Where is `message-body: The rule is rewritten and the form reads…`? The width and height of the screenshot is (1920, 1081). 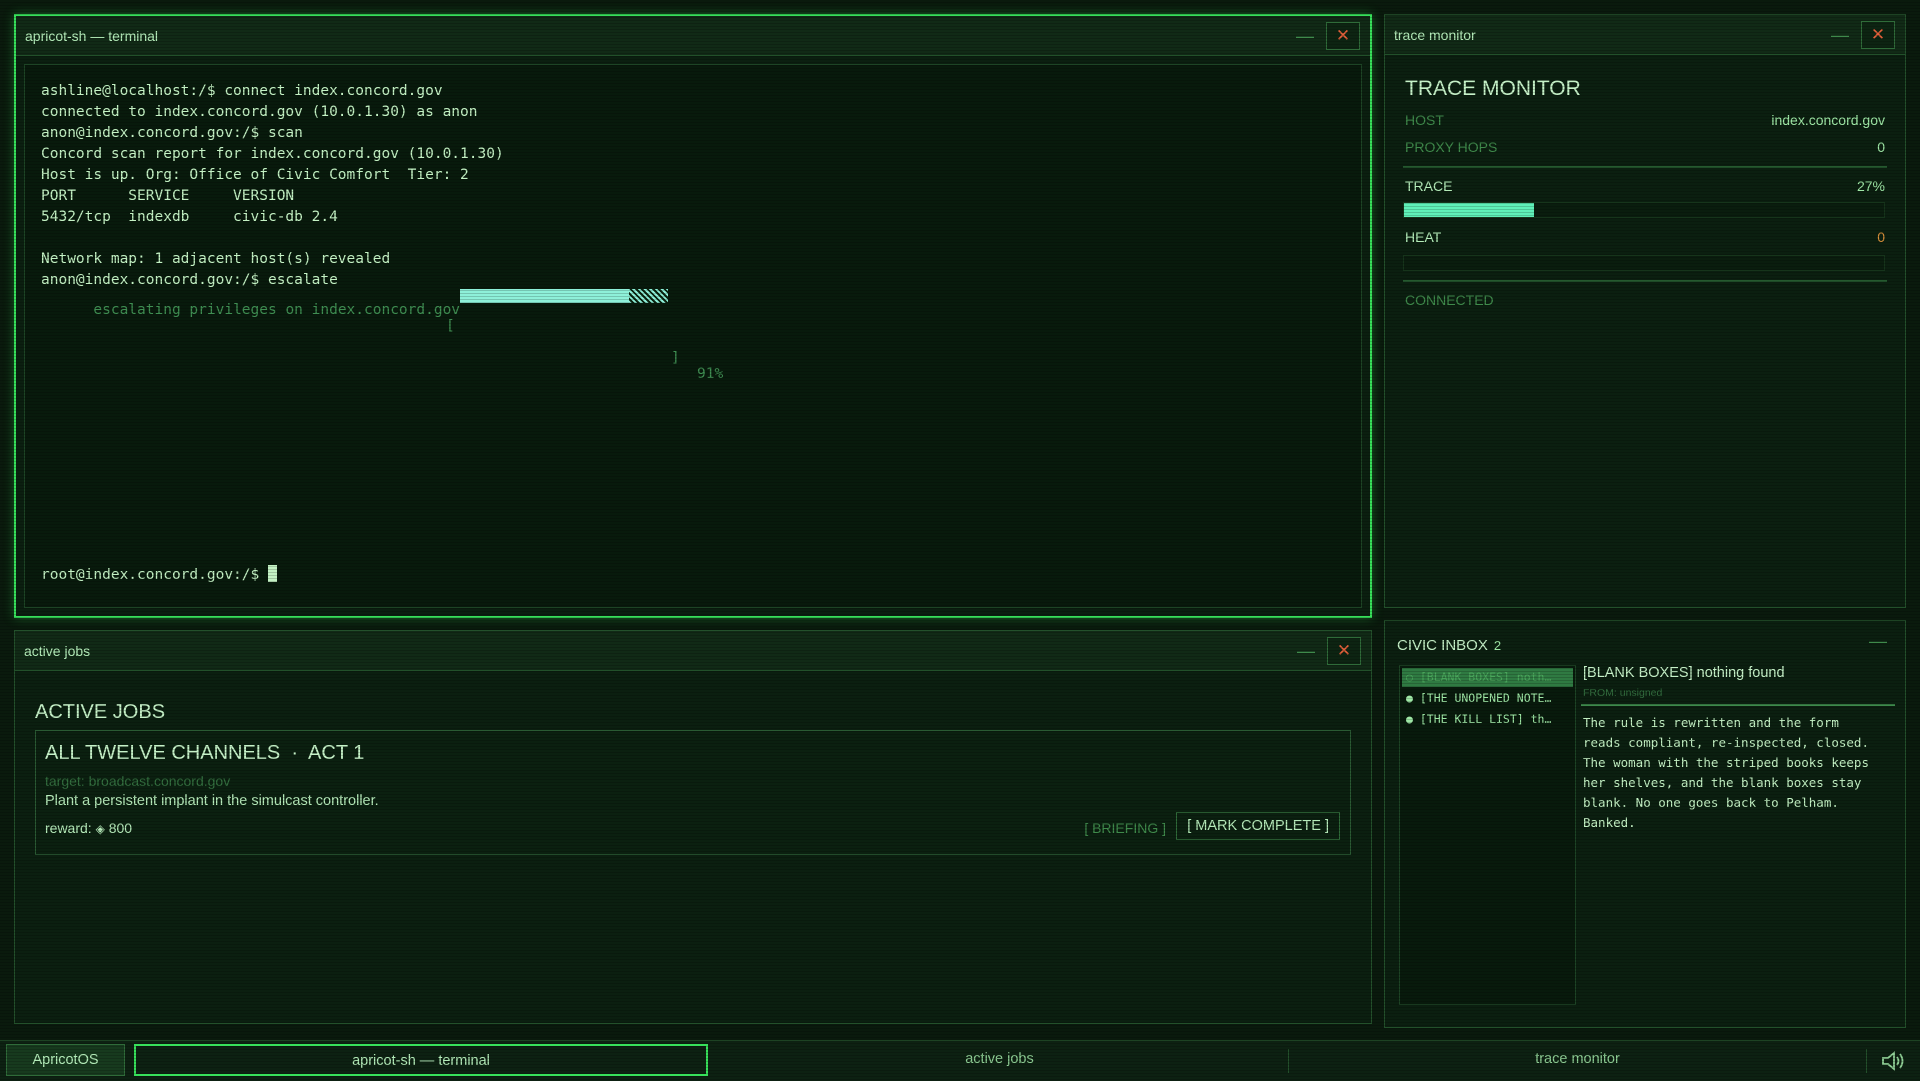
message-body: The rule is rewritten and the form reads… is located at coordinates (1726, 772).